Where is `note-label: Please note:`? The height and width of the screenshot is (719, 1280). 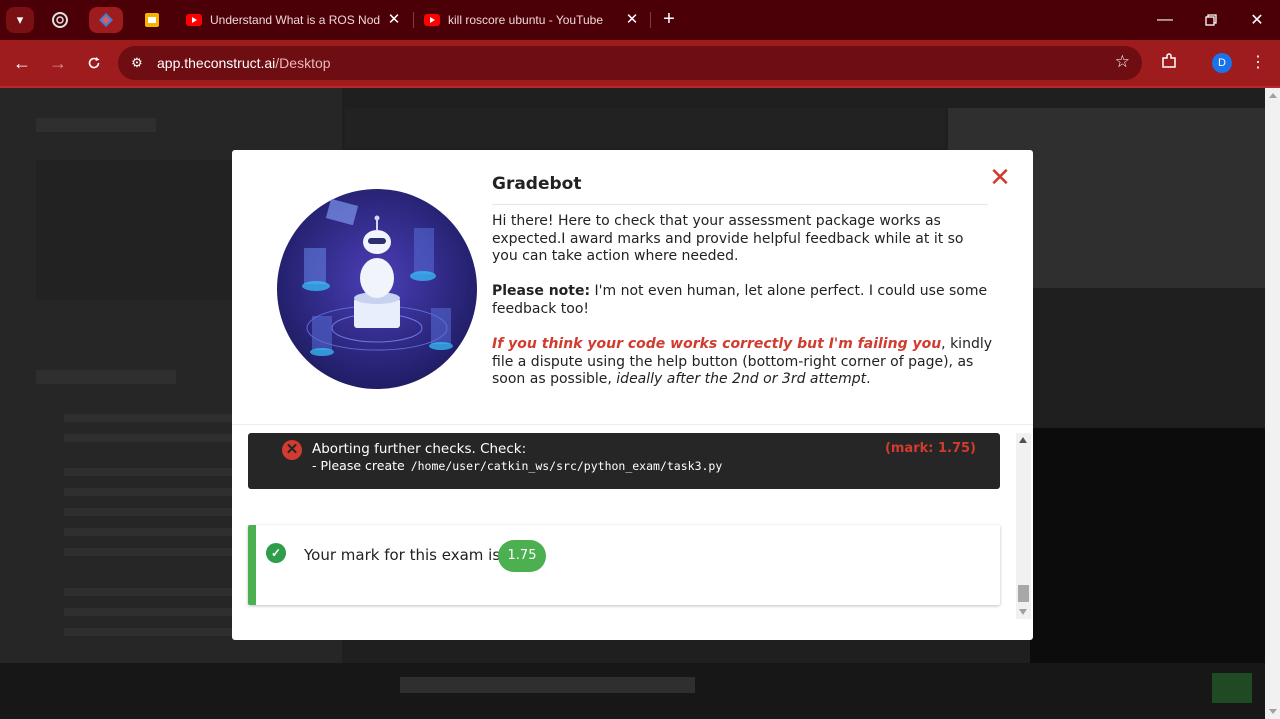 note-label: Please note: is located at coordinates (541, 291).